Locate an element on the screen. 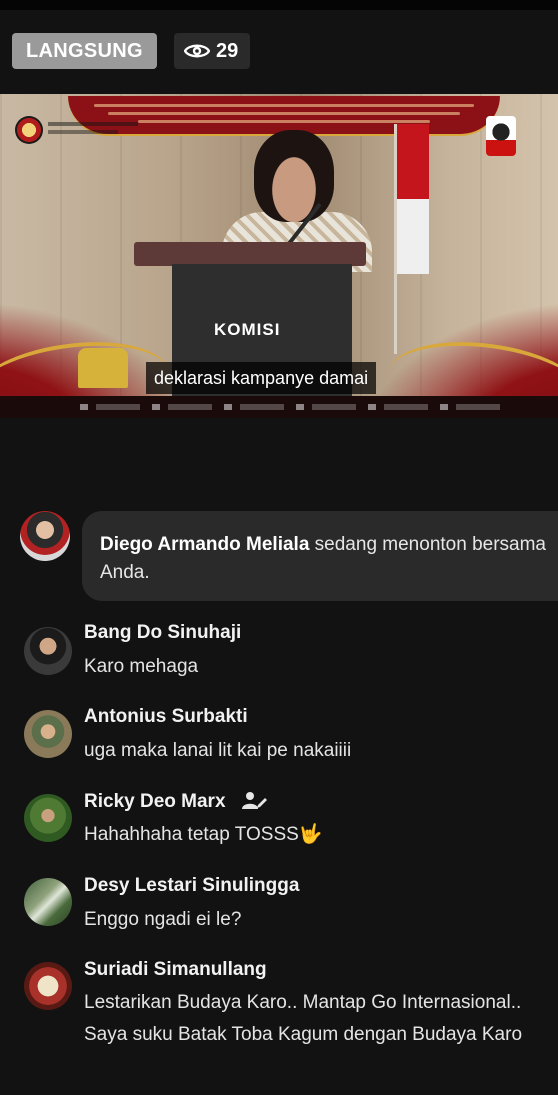 This screenshot has height=1095, width=558. comment-author: Desy Lestari Sinulingga is located at coordinates (191, 886).